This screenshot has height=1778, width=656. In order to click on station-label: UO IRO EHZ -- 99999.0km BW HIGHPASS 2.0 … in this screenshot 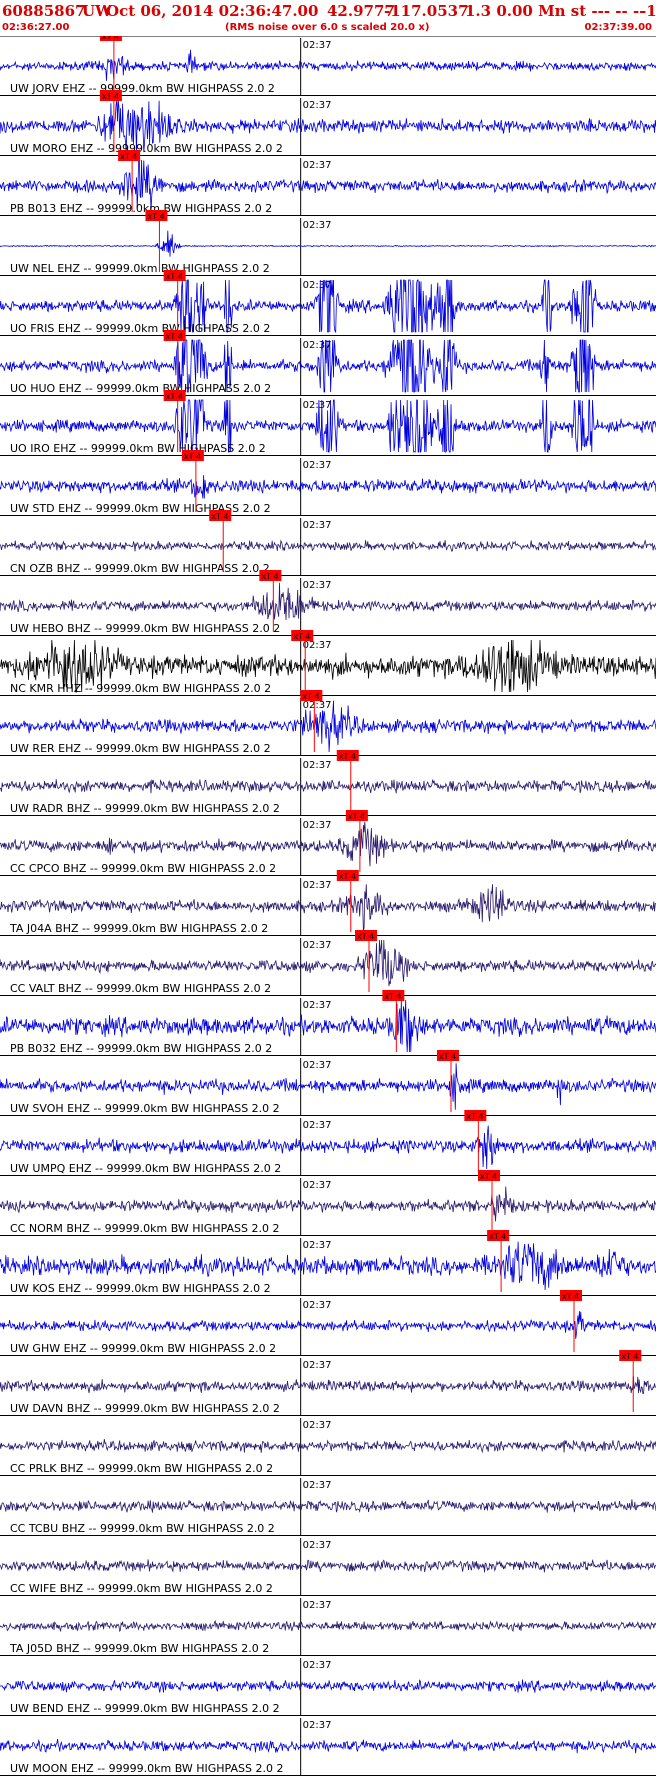, I will do `click(138, 448)`.